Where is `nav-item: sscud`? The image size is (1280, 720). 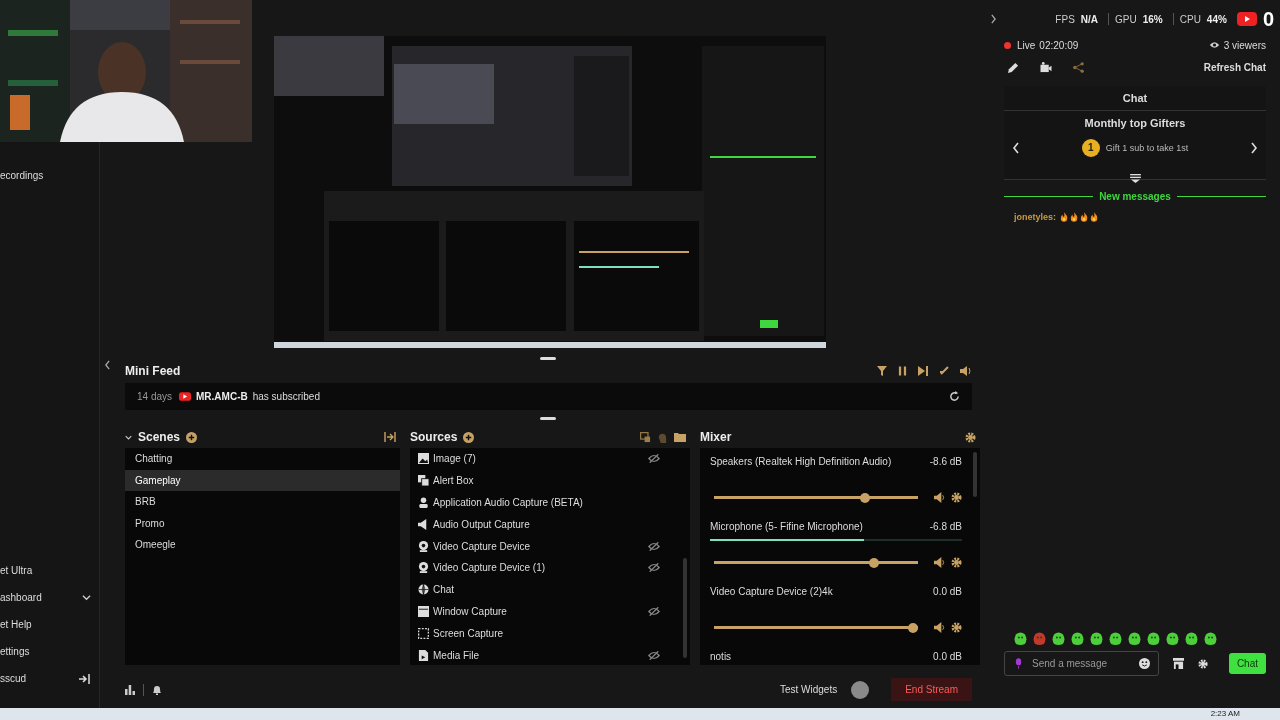
nav-item: sscud is located at coordinates (13, 678).